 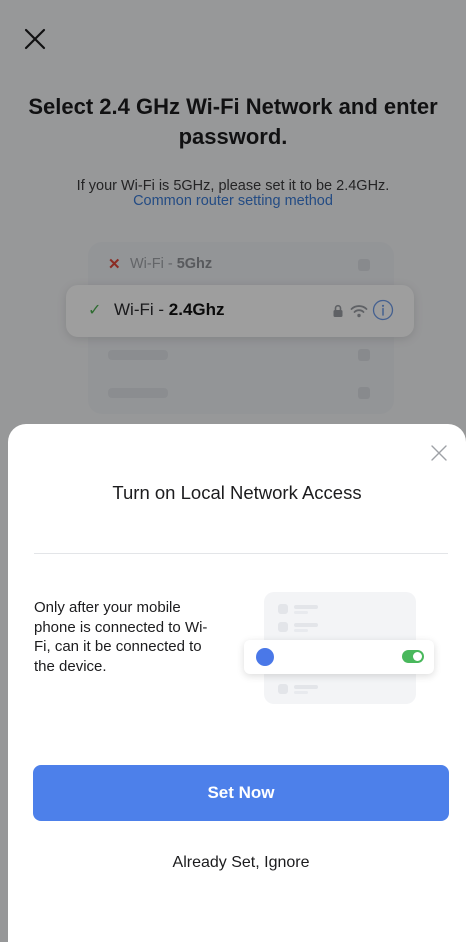 I want to click on local-network-toggle-row-illustration, so click(x=339, y=657).